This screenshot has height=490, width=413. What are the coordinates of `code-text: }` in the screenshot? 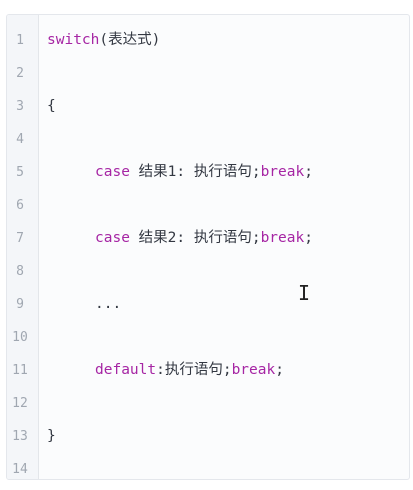 It's located at (51, 436).